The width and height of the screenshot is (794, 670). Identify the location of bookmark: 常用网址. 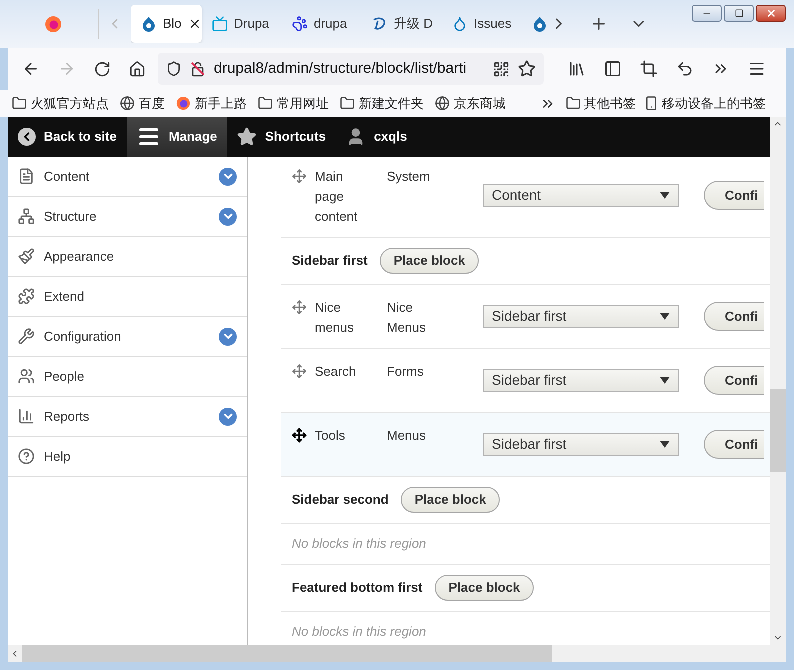
(293, 104).